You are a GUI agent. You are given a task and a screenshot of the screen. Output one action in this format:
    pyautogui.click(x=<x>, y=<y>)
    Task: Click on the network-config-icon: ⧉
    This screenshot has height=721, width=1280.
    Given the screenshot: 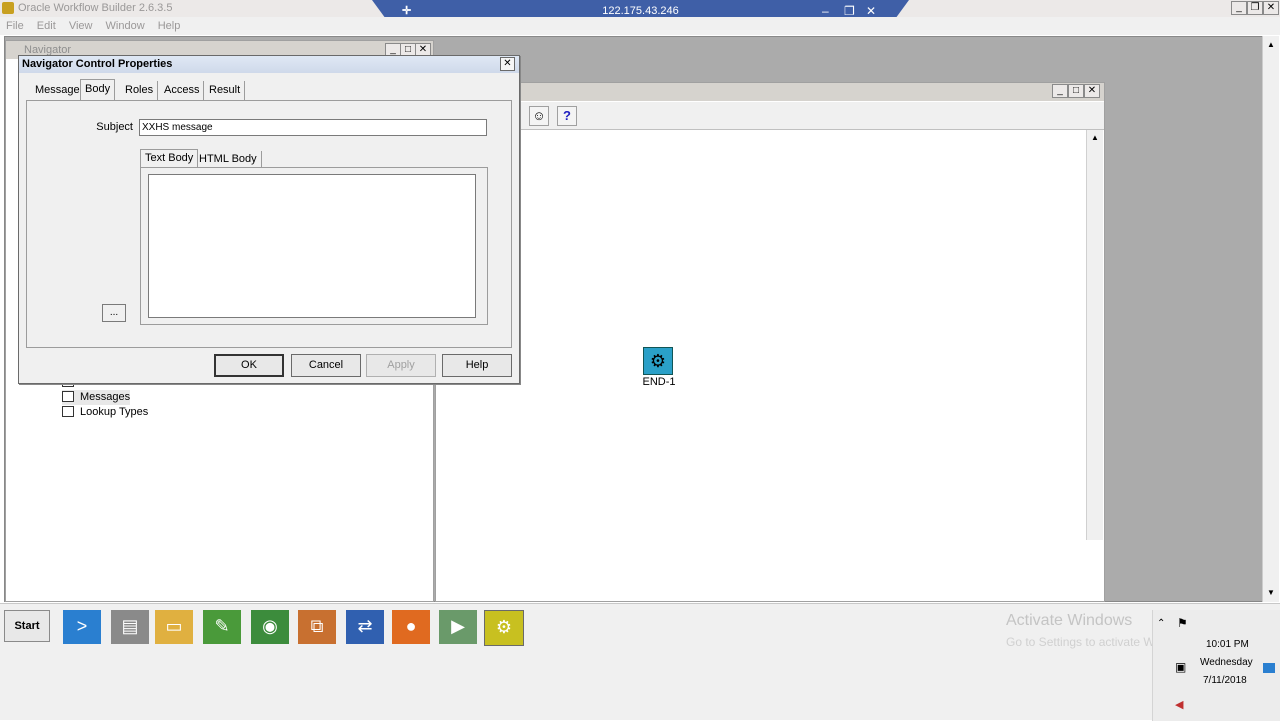 What is the action you would take?
    pyautogui.click(x=317, y=627)
    